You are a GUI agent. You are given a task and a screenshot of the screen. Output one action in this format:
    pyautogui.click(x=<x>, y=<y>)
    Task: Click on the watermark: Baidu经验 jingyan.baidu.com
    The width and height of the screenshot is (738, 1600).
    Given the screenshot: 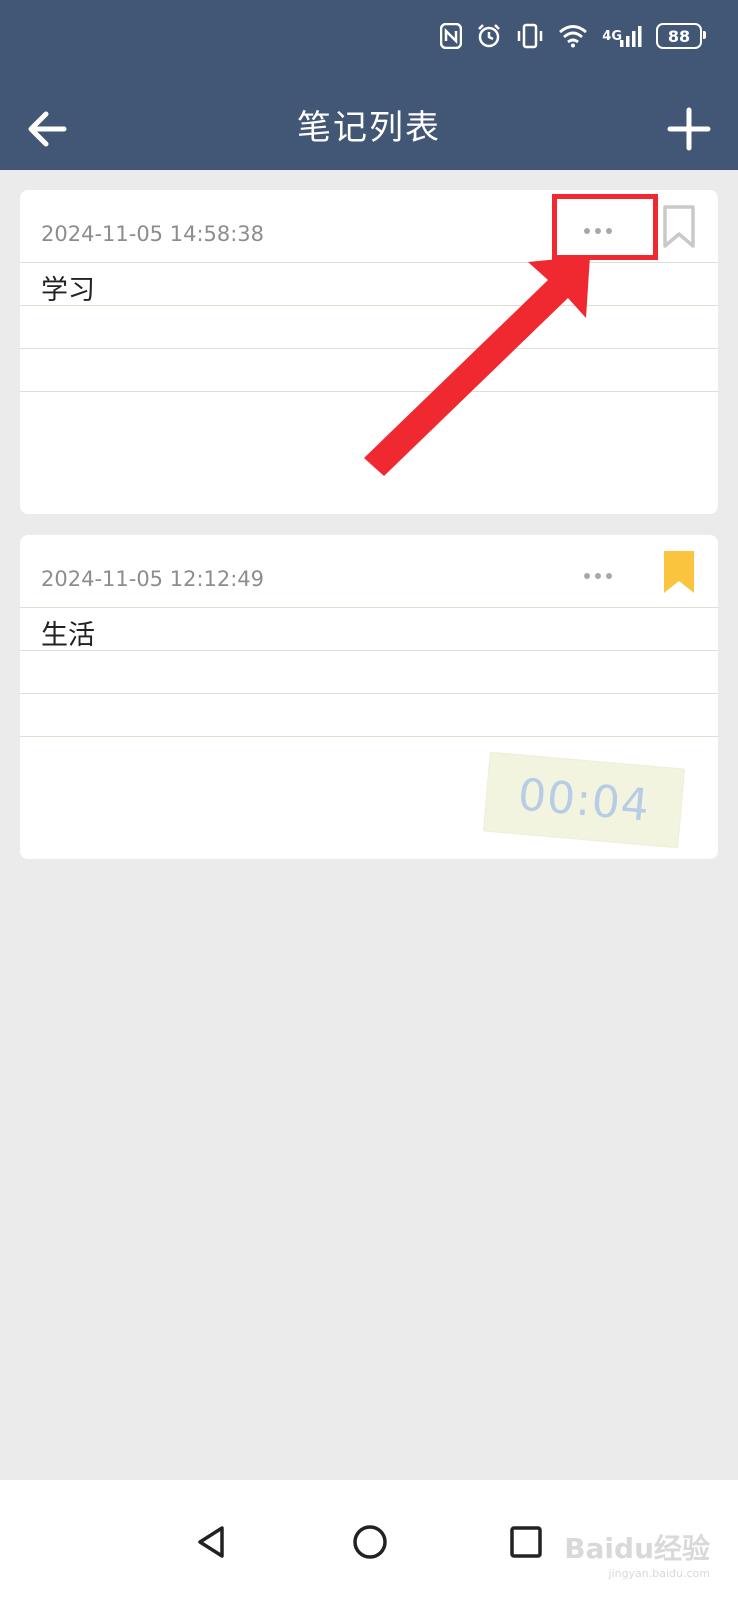 What is the action you would take?
    pyautogui.click(x=637, y=1553)
    